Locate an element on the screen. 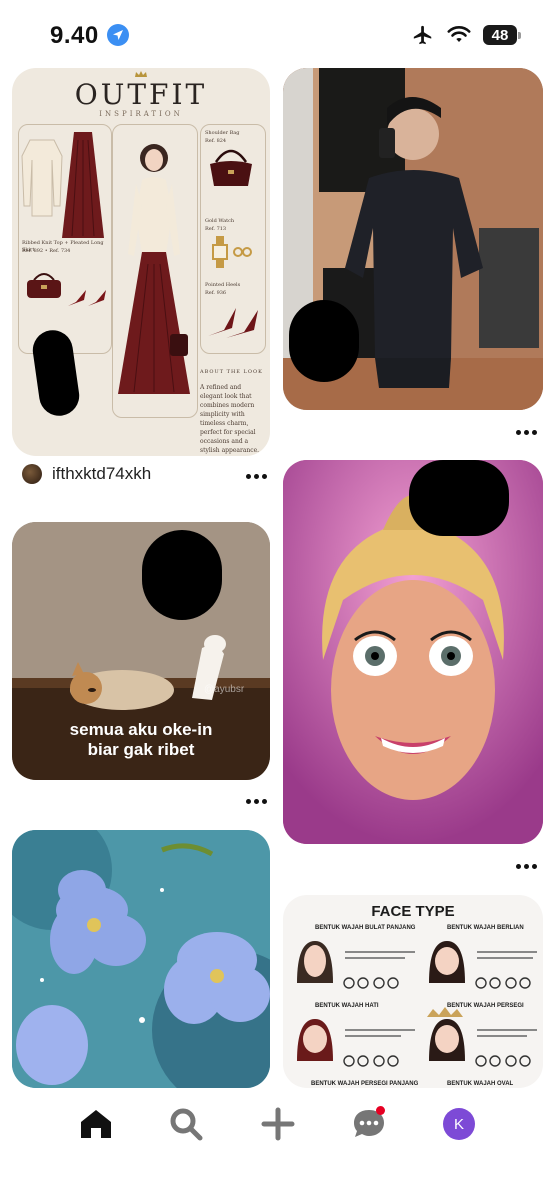 The height and width of the screenshot is (1200, 555). nav-profile: K is located at coordinates (459, 1124).